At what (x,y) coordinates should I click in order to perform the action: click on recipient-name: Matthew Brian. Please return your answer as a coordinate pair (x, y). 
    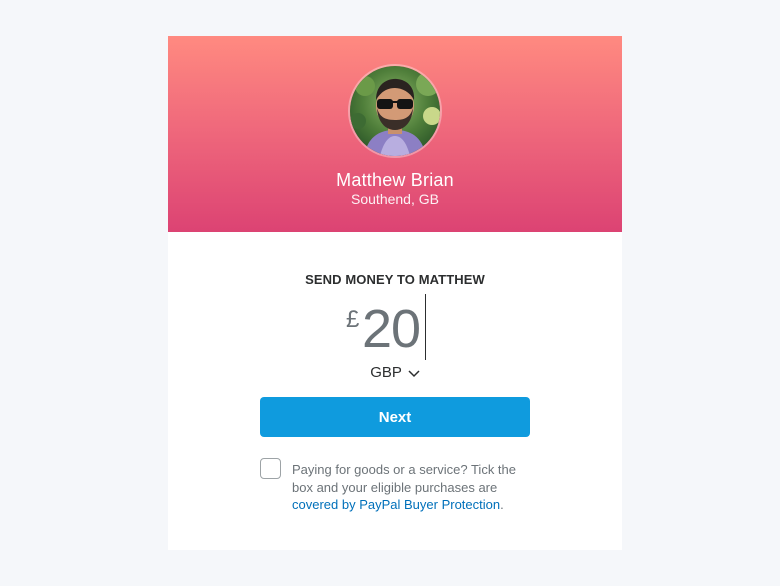
    Looking at the image, I should click on (395, 180).